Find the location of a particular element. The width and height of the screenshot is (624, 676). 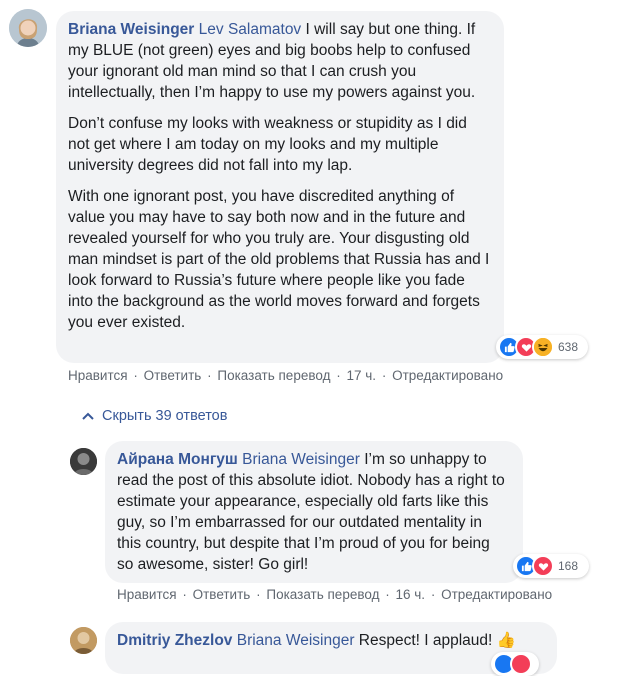

reactions-summary: 168 is located at coordinates (551, 566).